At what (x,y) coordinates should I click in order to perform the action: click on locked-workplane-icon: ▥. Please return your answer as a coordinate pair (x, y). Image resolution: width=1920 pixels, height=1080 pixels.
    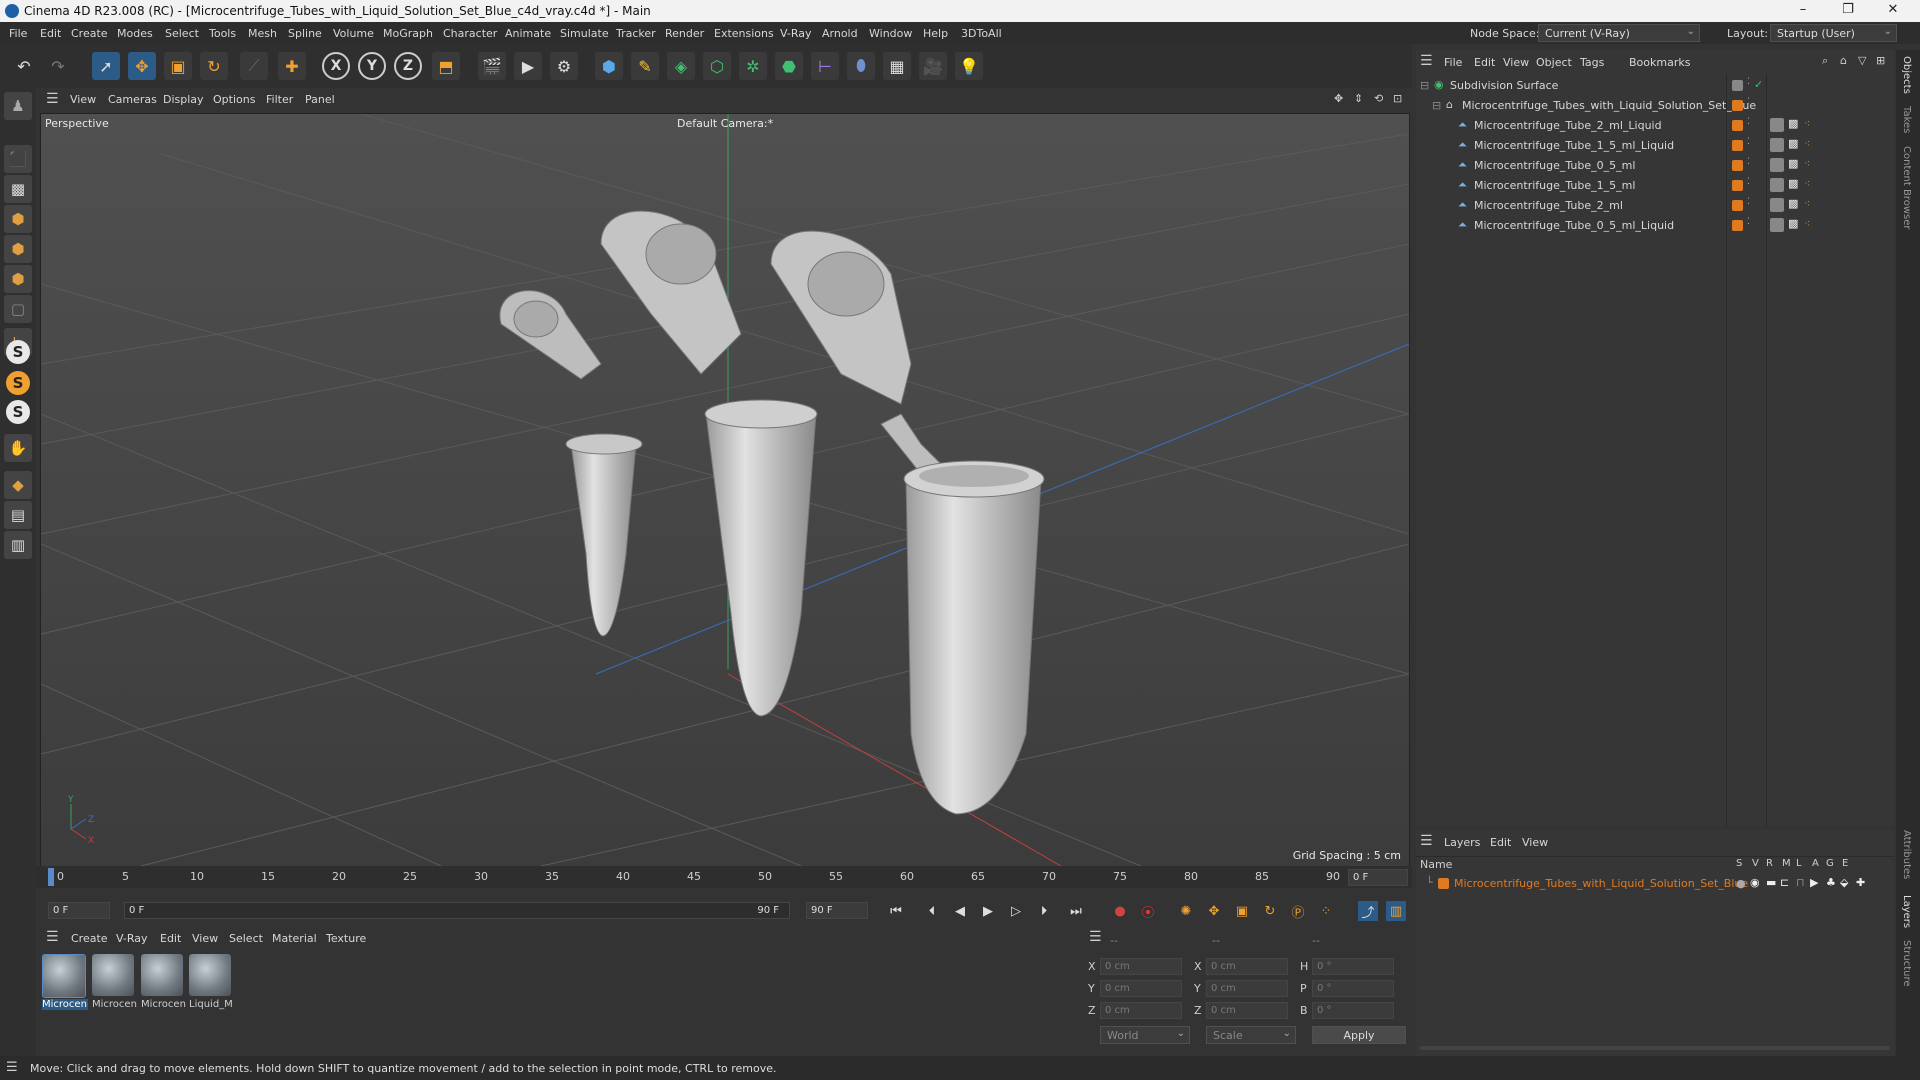
    Looking at the image, I should click on (18, 545).